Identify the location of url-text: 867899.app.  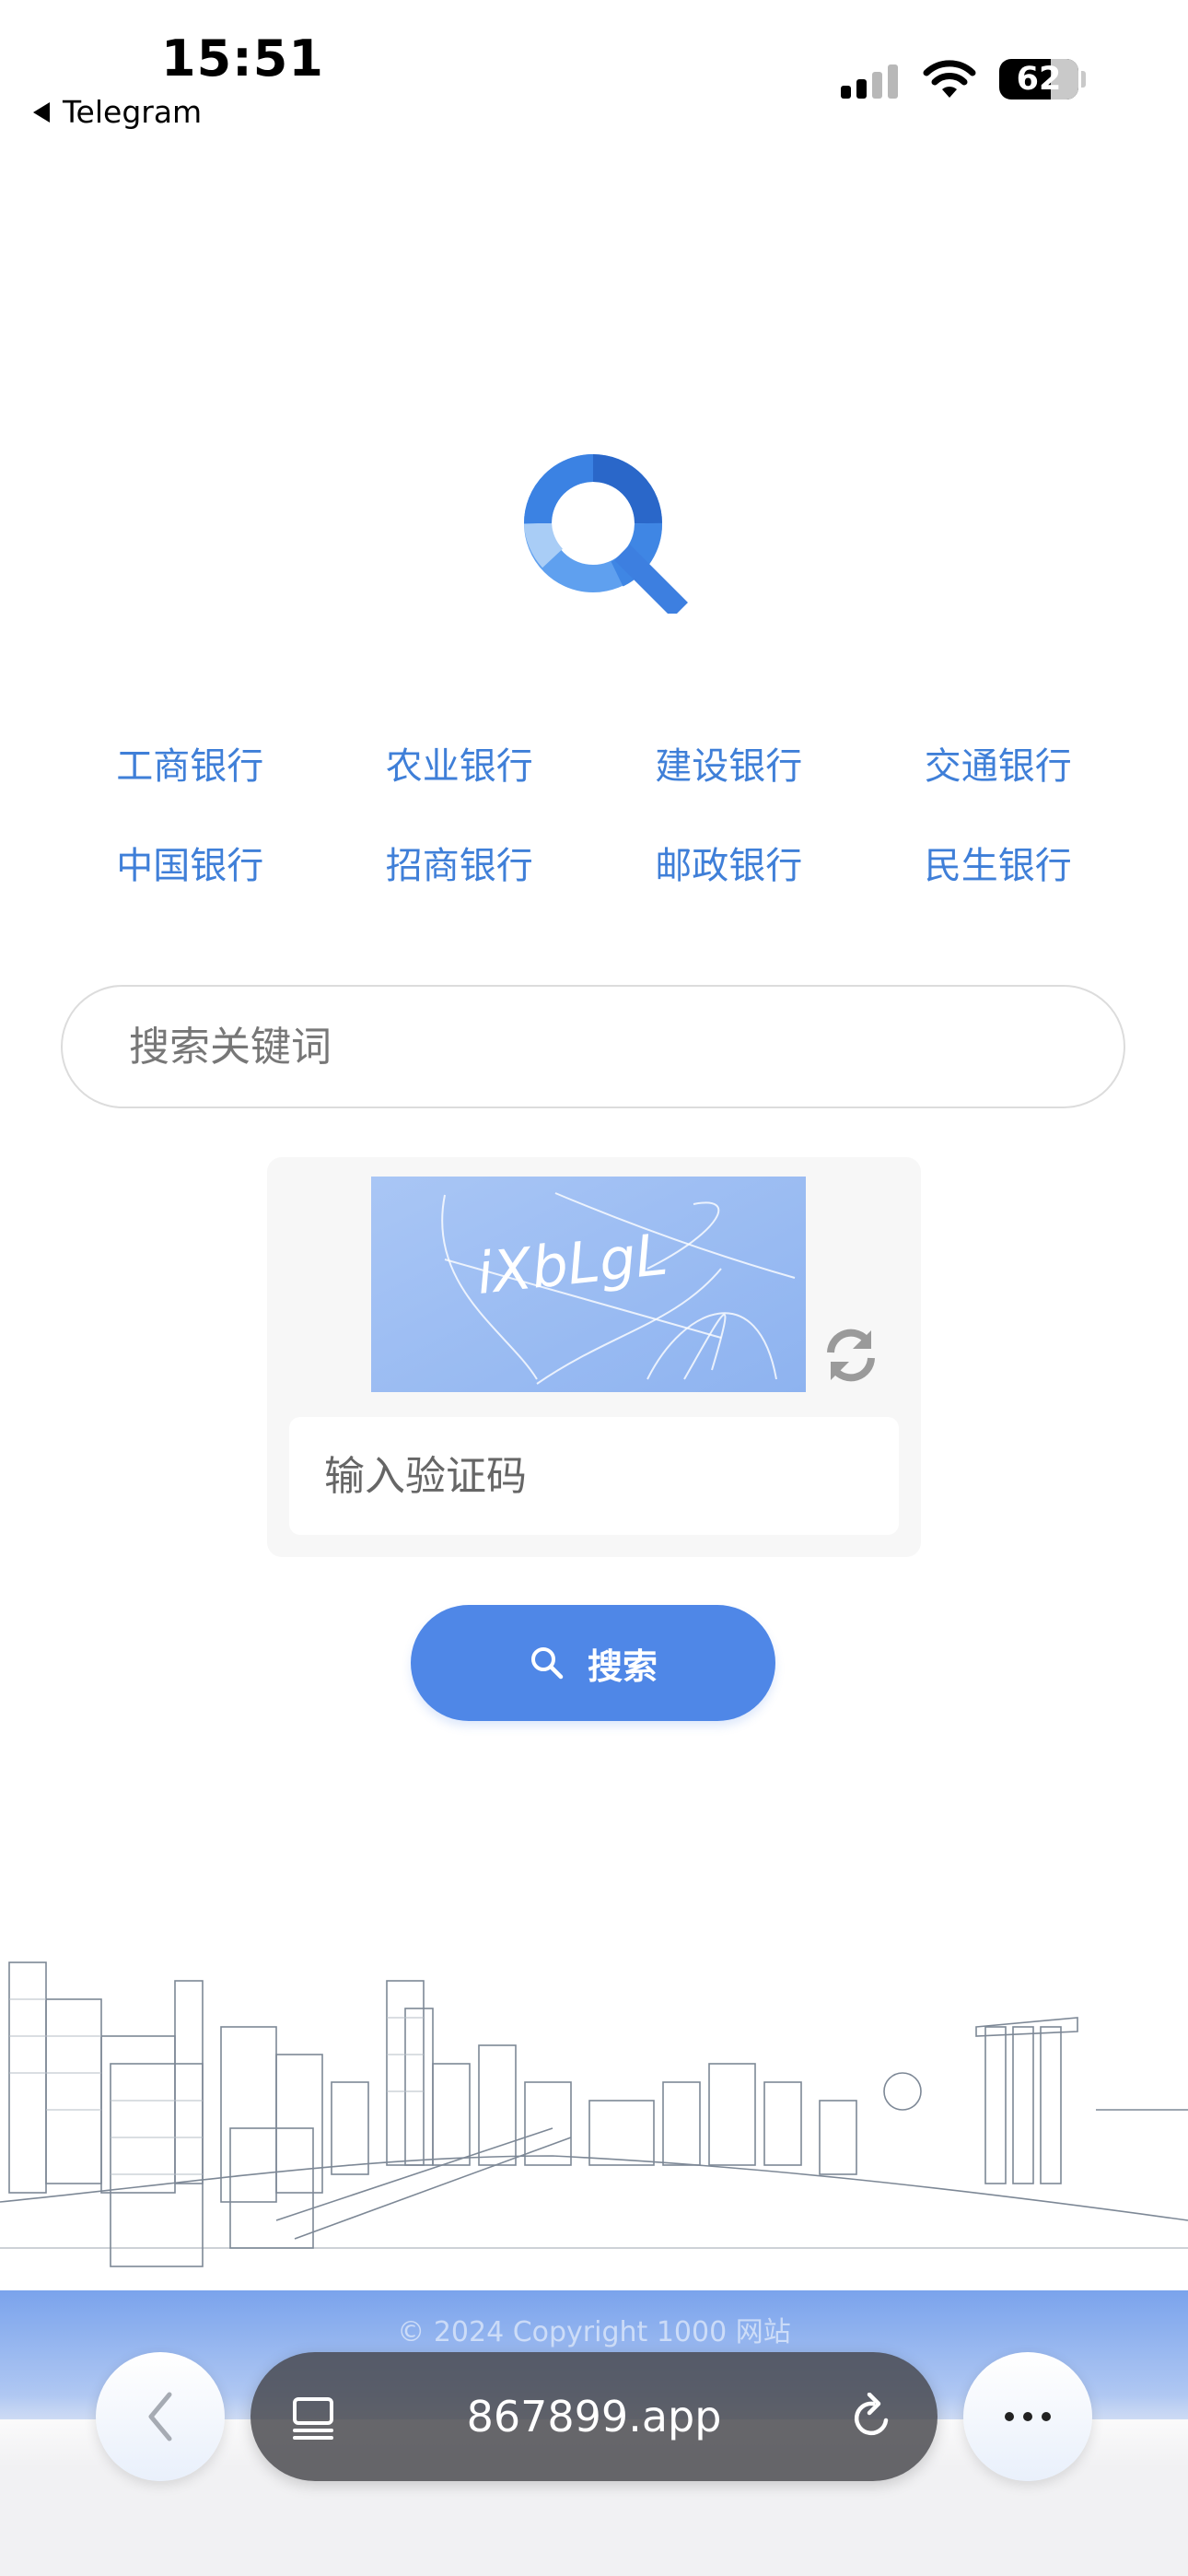
(594, 2416).